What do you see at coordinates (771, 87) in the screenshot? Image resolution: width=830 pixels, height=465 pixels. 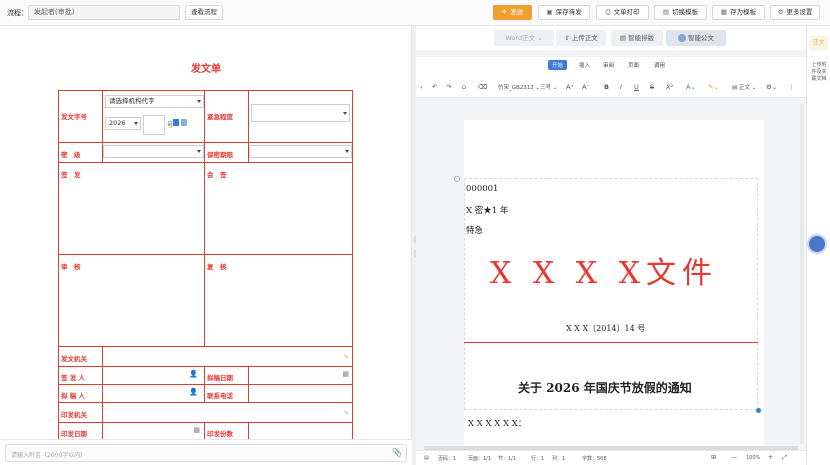 I see `settings-icon: ⚙⌄` at bounding box center [771, 87].